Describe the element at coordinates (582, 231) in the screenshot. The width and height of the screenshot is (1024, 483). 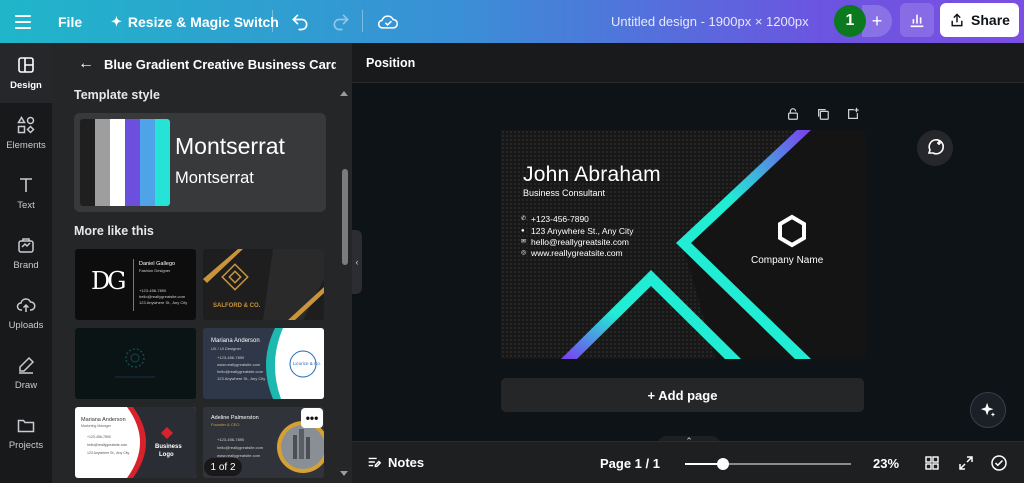
I see `card-address-text: 123 Anywhere St., Any City` at that location.